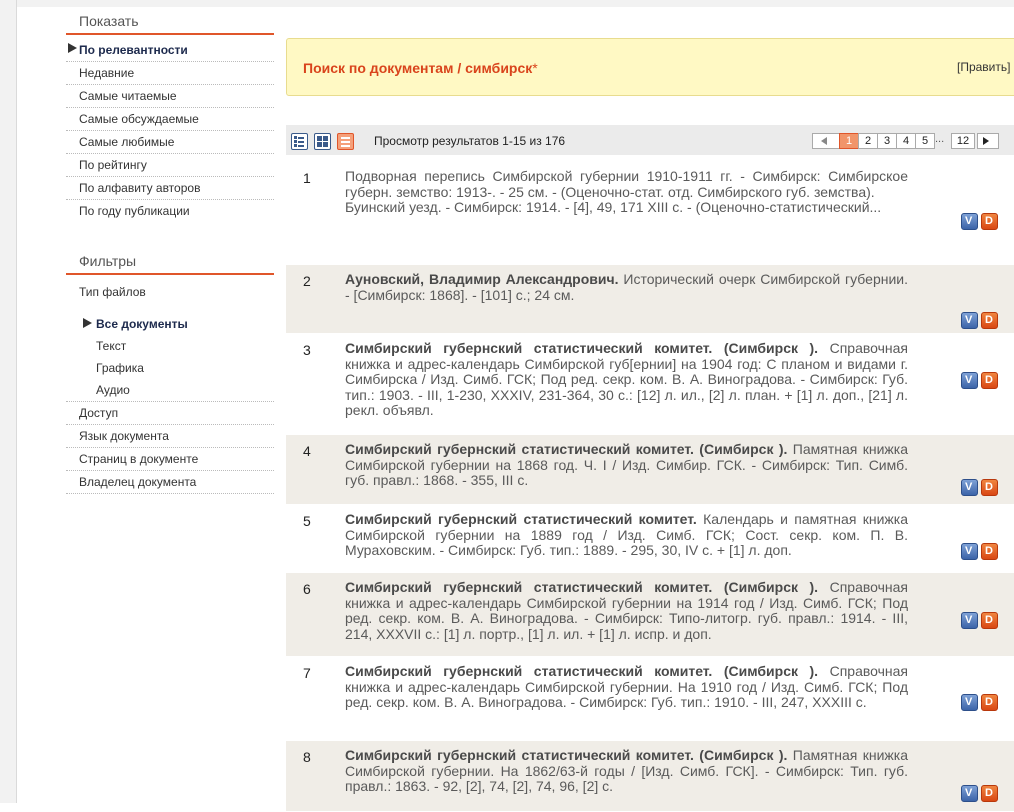  Describe the element at coordinates (170, 211) in the screenshot. I see `sort-pub-year: По году публикации` at that location.